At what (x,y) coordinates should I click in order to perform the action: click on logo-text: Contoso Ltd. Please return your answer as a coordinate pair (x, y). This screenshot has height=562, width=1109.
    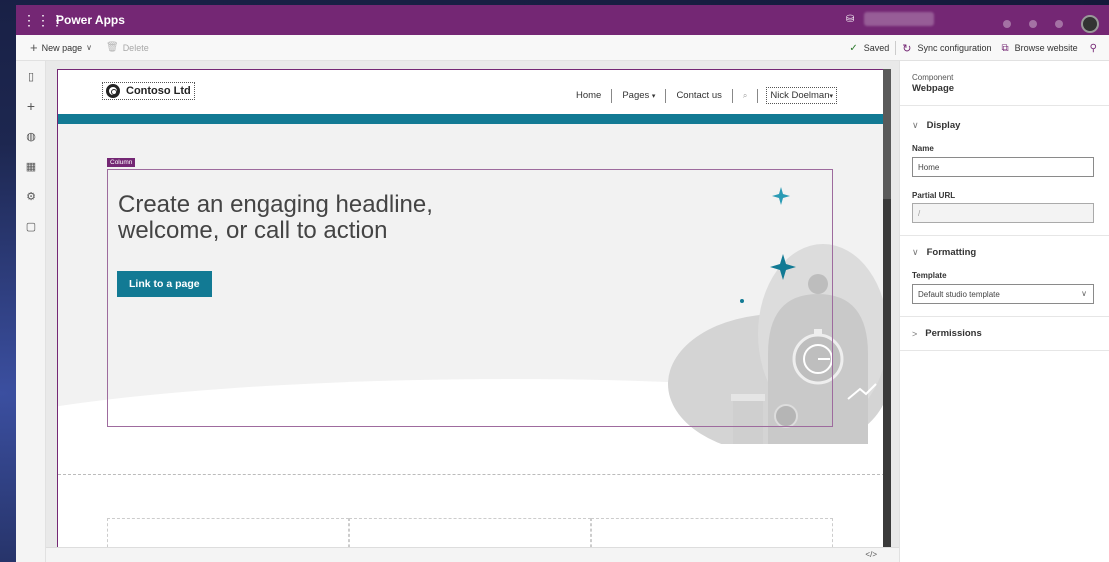
    Looking at the image, I should click on (158, 91).